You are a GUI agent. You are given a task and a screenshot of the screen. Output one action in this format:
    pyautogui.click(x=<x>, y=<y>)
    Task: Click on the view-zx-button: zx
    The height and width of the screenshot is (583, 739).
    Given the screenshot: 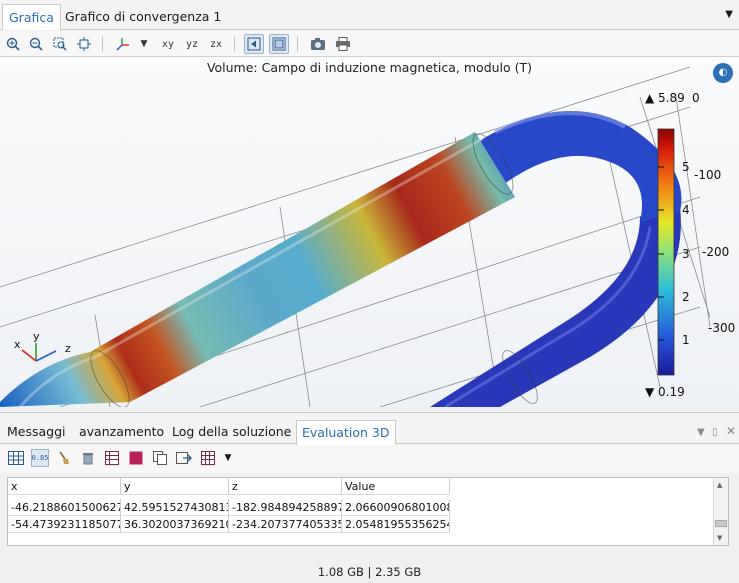 What is the action you would take?
    pyautogui.click(x=216, y=44)
    